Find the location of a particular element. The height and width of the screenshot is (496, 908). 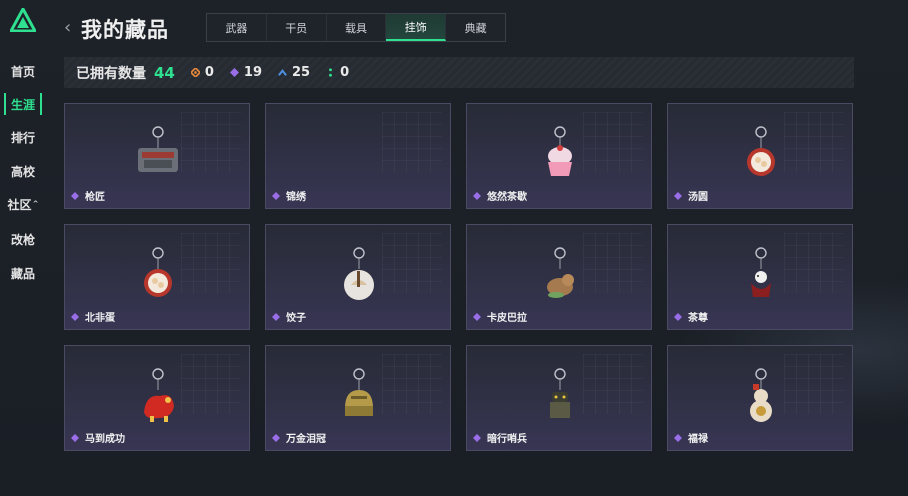

charm-name-row: 悠然茶歇 is located at coordinates (500, 195).